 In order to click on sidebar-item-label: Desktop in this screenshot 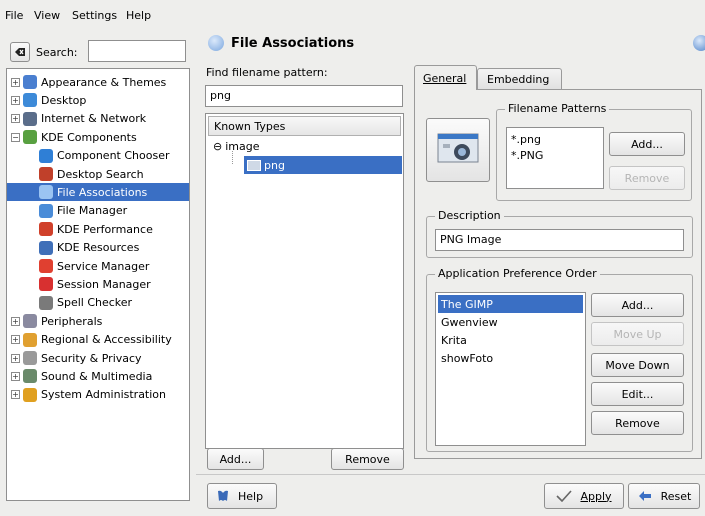, I will do `click(64, 100)`.